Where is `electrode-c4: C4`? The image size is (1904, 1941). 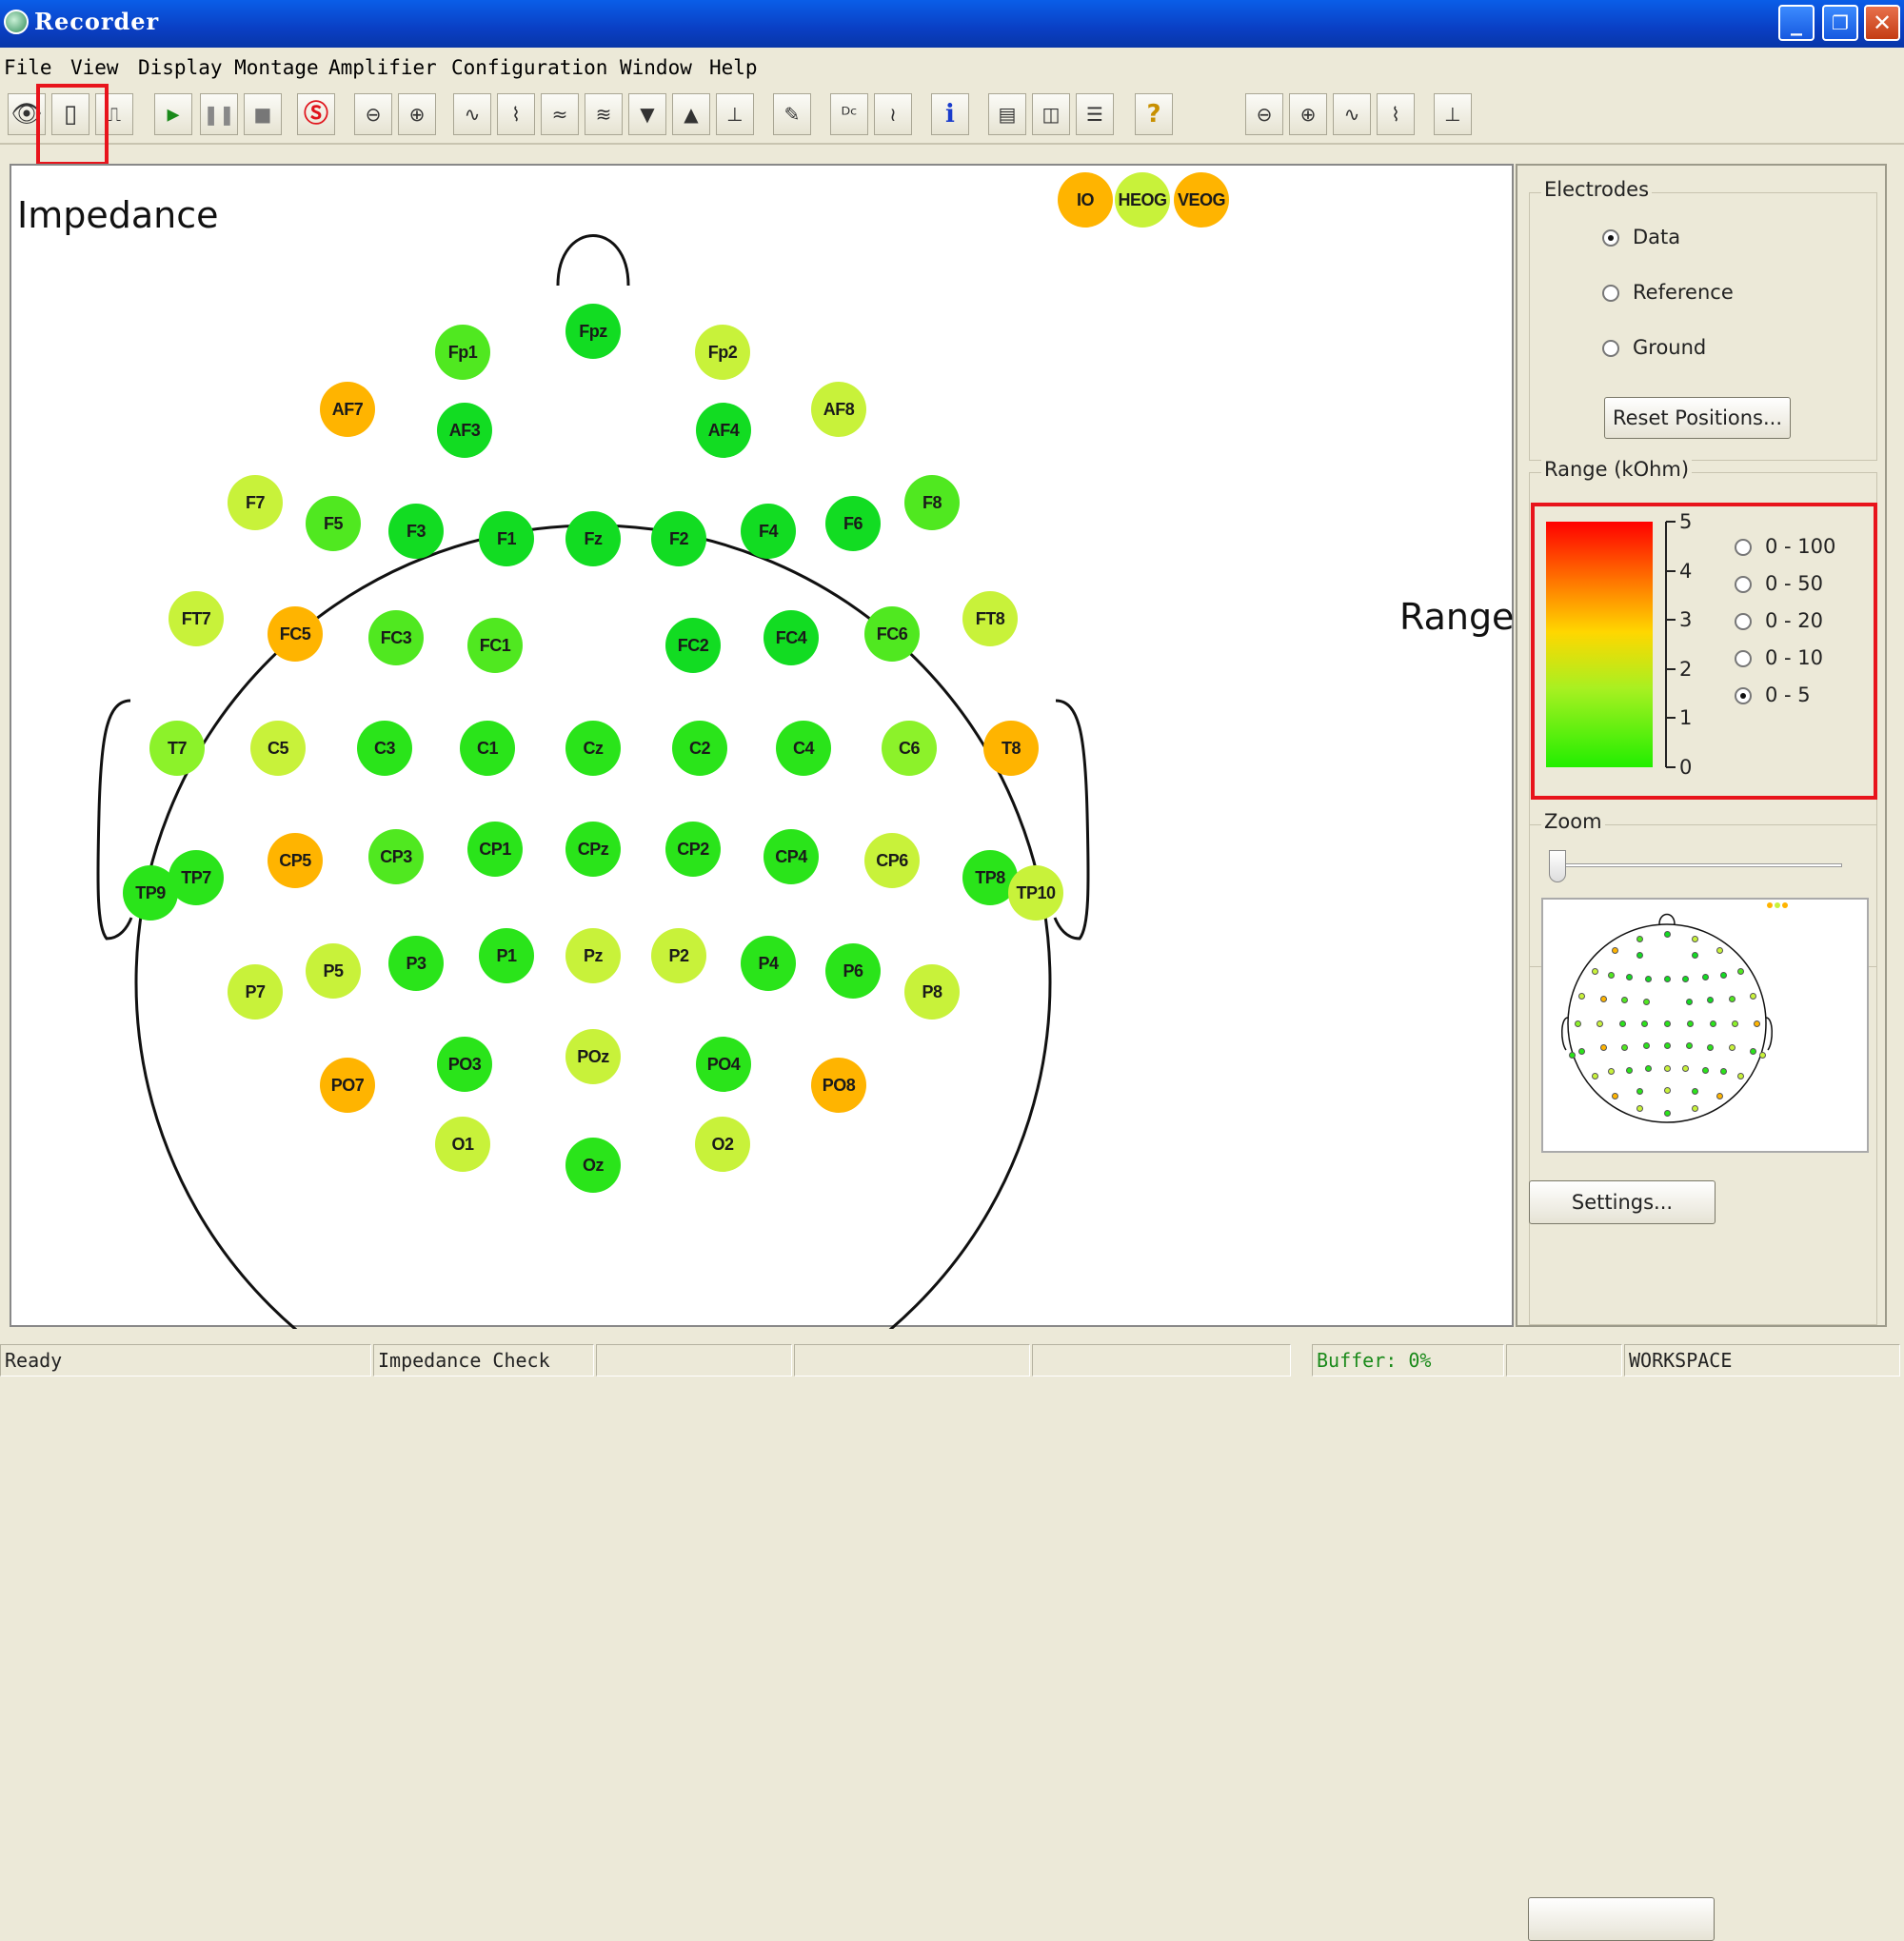 electrode-c4: C4 is located at coordinates (803, 748).